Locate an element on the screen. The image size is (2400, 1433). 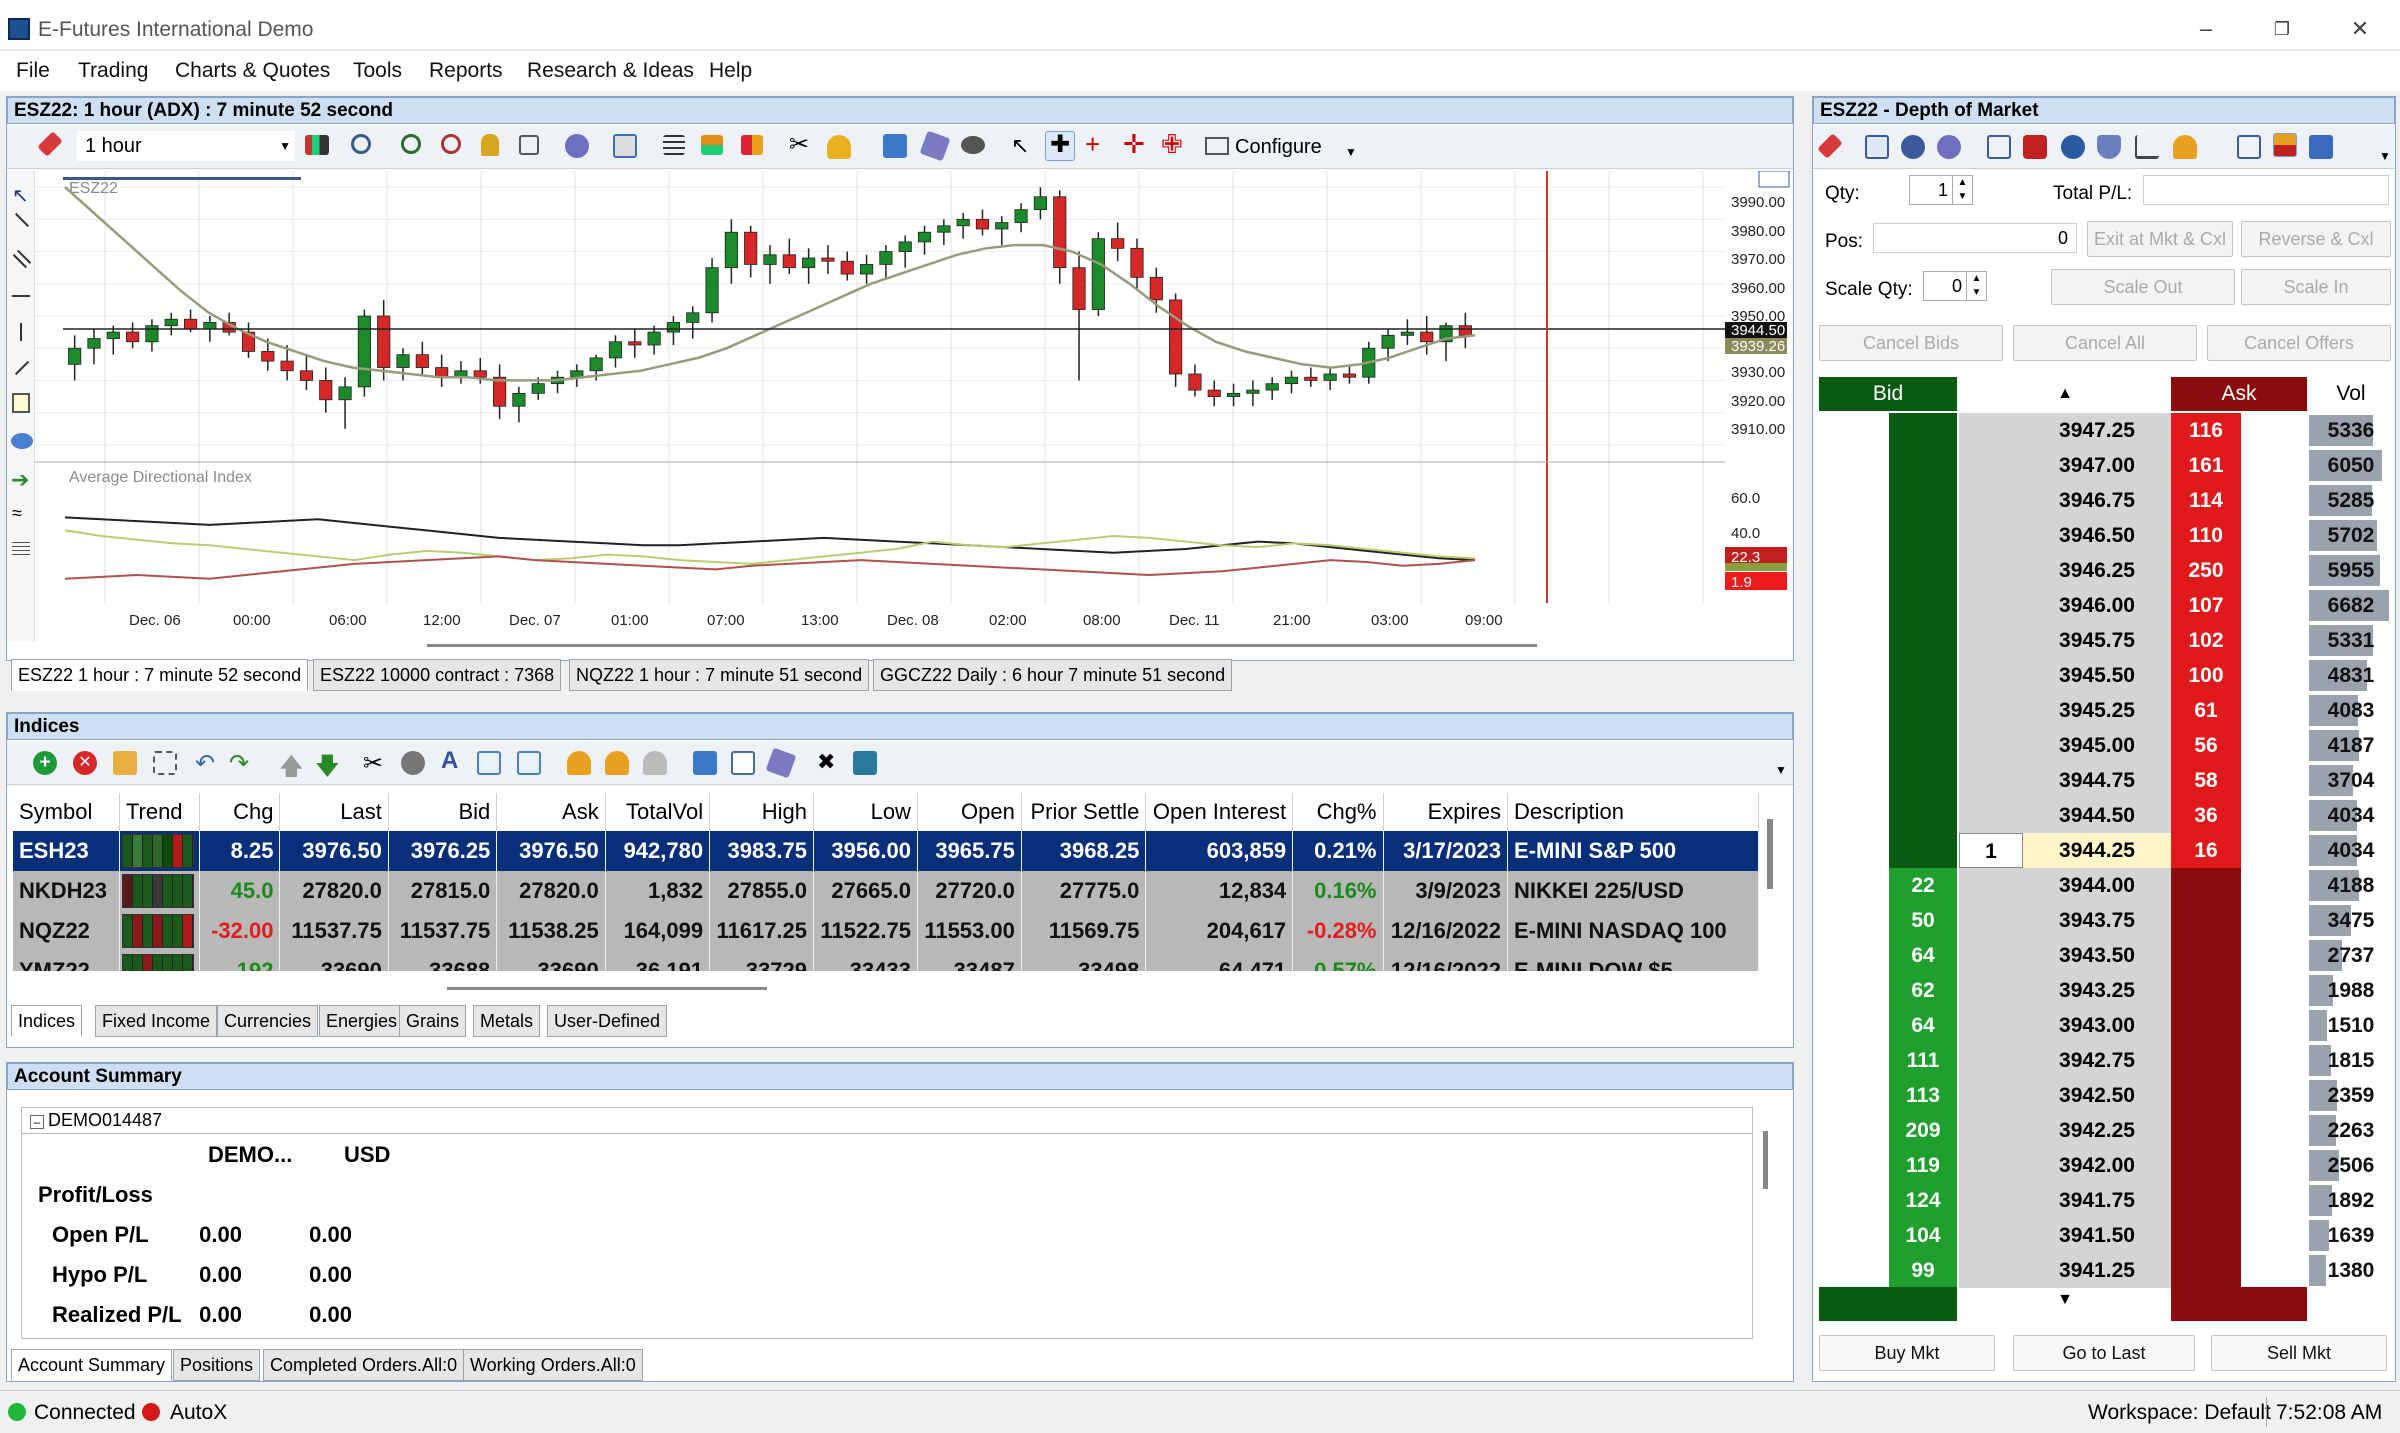
price-cell: 3945.00 is located at coordinates (2097, 745).